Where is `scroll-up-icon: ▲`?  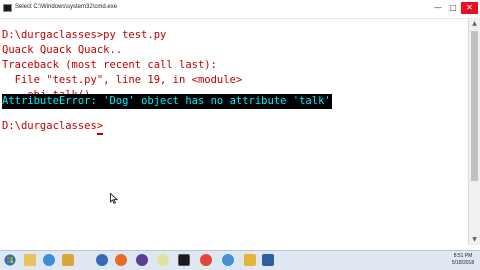 scroll-up-icon: ▲ is located at coordinates (474, 24).